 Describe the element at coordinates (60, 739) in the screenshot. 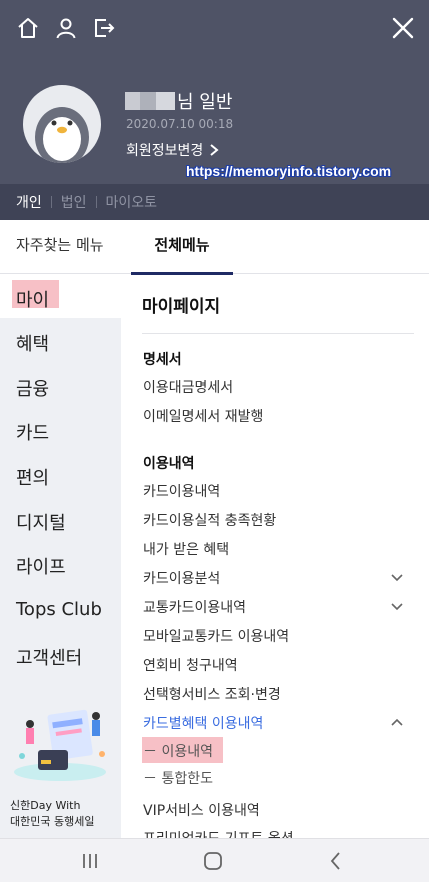

I see `promo-illustration` at that location.